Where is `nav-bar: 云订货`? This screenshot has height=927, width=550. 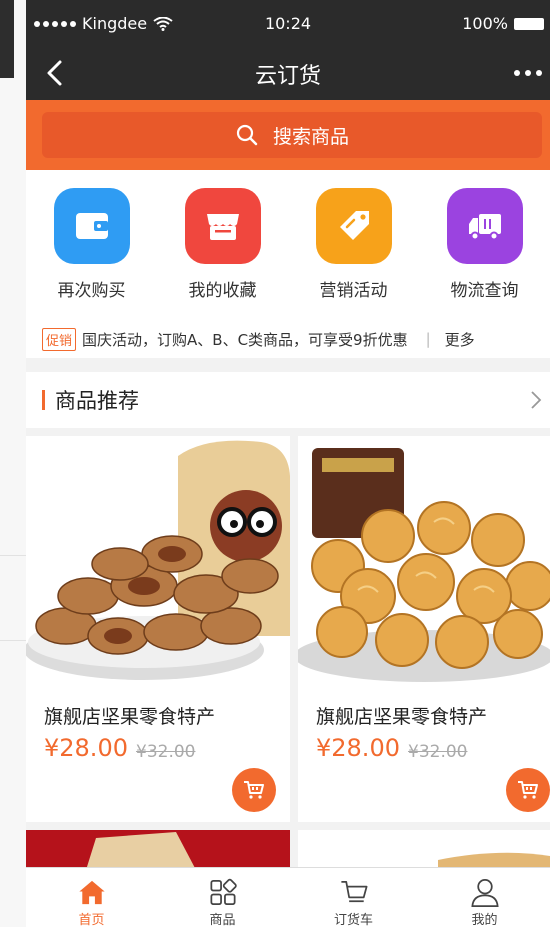
nav-bar: 云订货 is located at coordinates (288, 73).